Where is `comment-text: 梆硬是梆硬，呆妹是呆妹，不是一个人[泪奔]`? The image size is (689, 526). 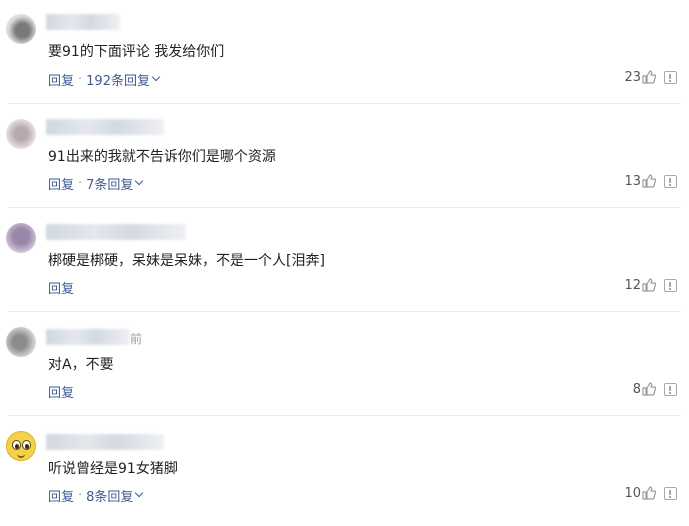
comment-text: 梆硬是梆硬，呆妹是呆妹，不是一个人[泪奔] is located at coordinates (186, 261).